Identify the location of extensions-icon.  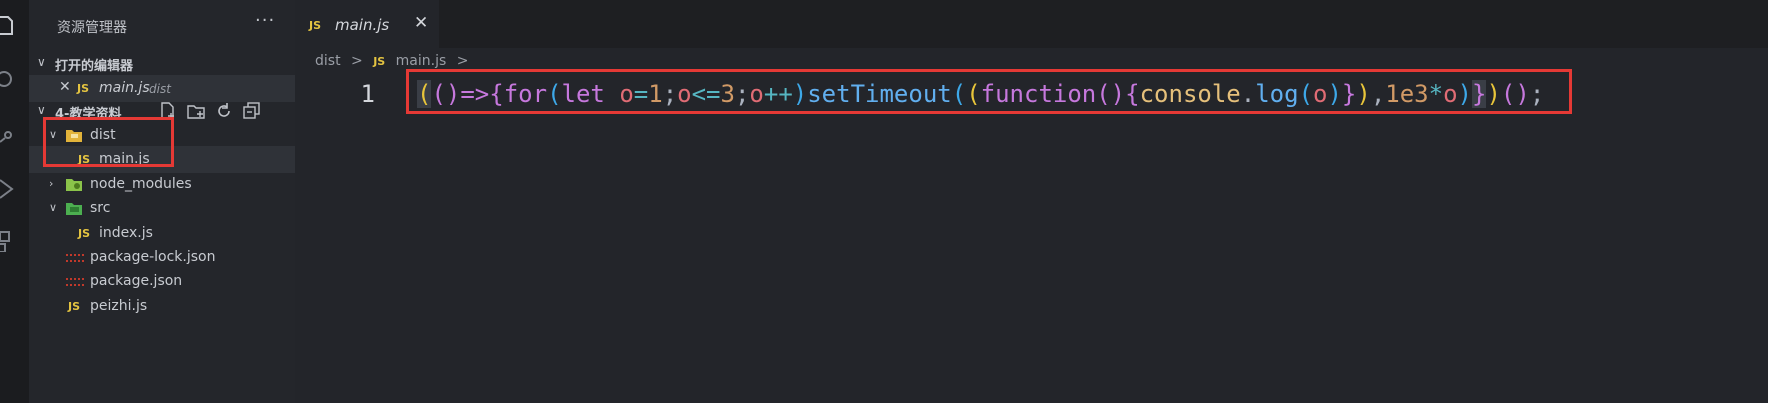
(10, 241).